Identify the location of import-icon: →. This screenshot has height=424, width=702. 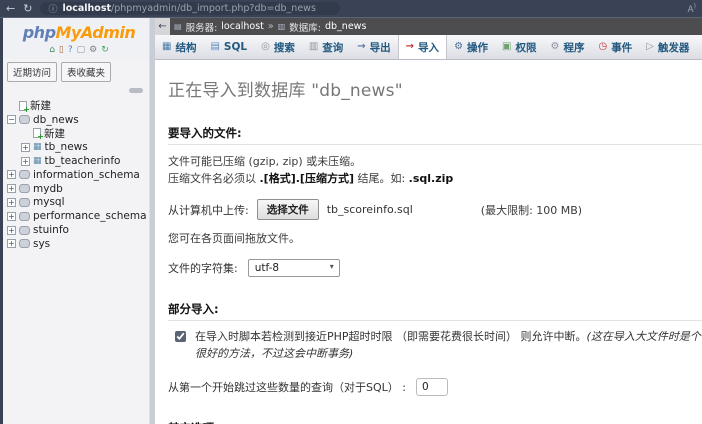
(410, 46).